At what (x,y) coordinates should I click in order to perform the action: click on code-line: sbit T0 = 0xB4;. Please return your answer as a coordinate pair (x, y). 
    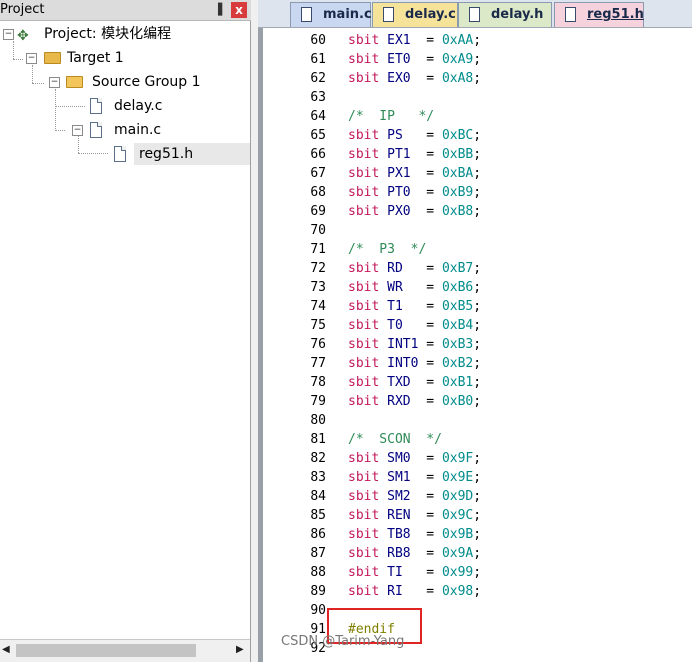
    Looking at the image, I should click on (414, 325).